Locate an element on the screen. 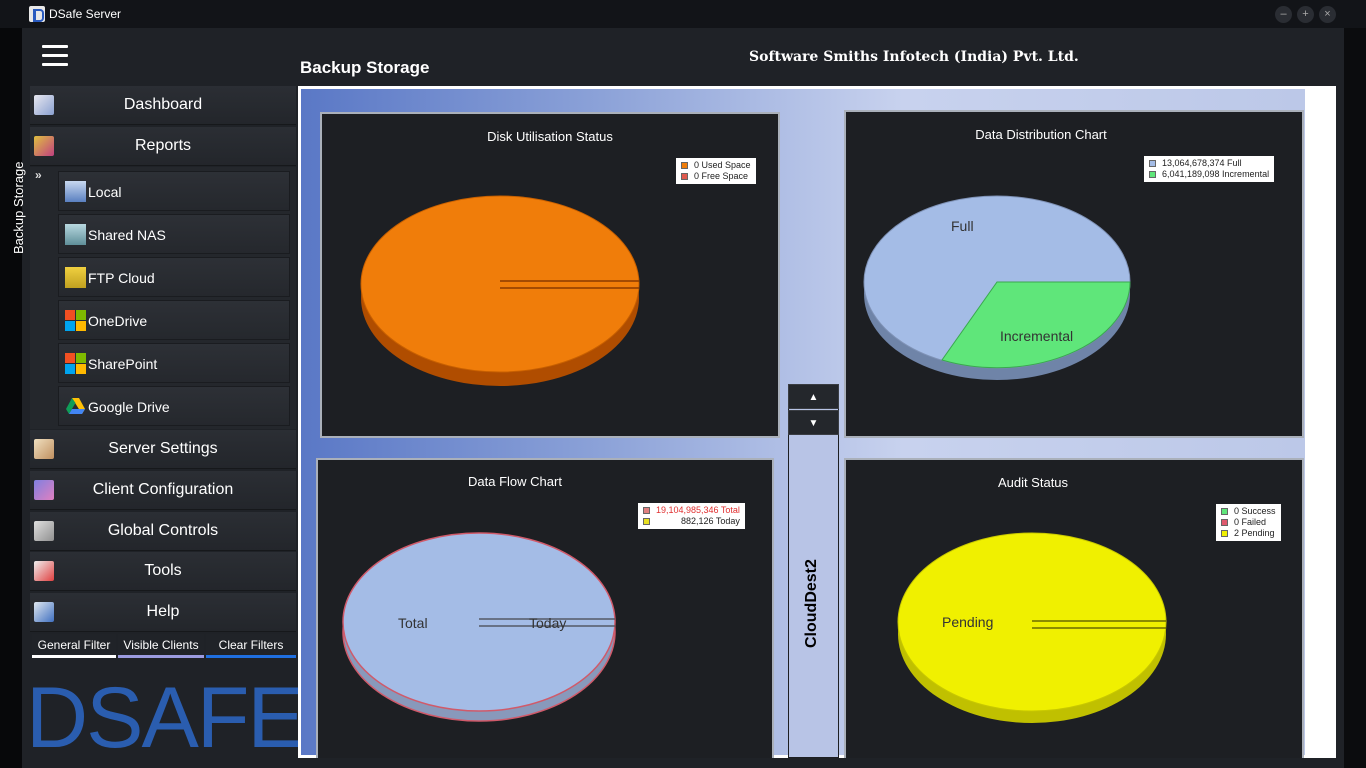 The width and height of the screenshot is (1366, 768). google-drive-icon is located at coordinates (75, 406).